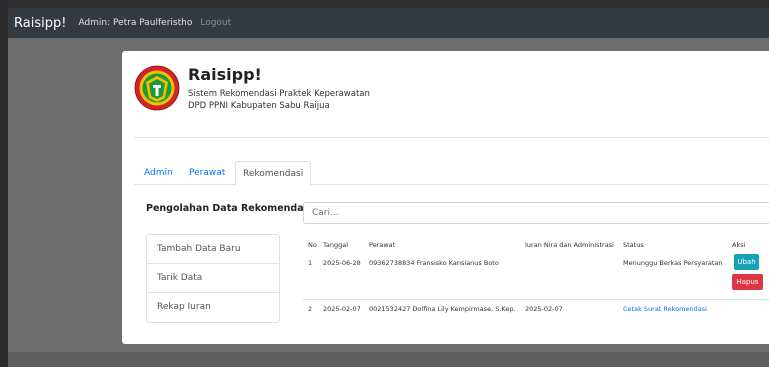 The width and height of the screenshot is (769, 367). I want to click on sidebar-item-tarik-data: Tarik Data, so click(213, 278).